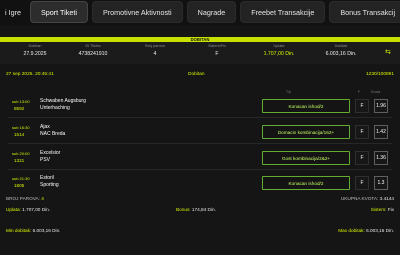 This screenshot has width=400, height=255. I want to click on odds-value: 1.96, so click(381, 106).